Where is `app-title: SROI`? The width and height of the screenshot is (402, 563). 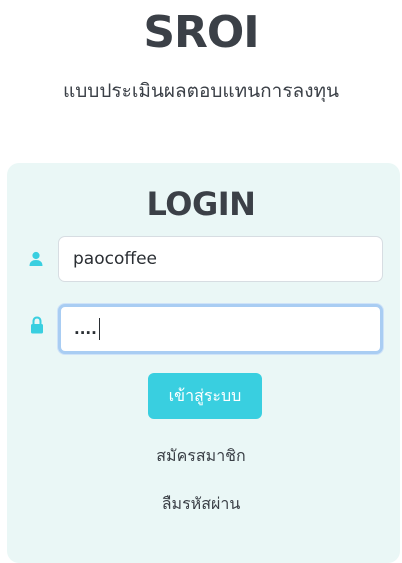 app-title: SROI is located at coordinates (201, 32).